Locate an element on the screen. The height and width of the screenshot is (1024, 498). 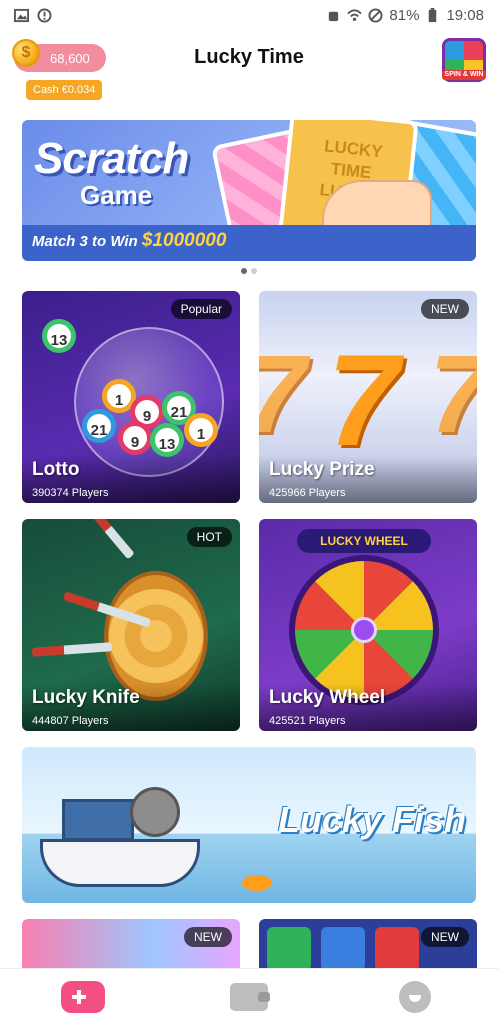
nav-profile is located at coordinates (415, 996).